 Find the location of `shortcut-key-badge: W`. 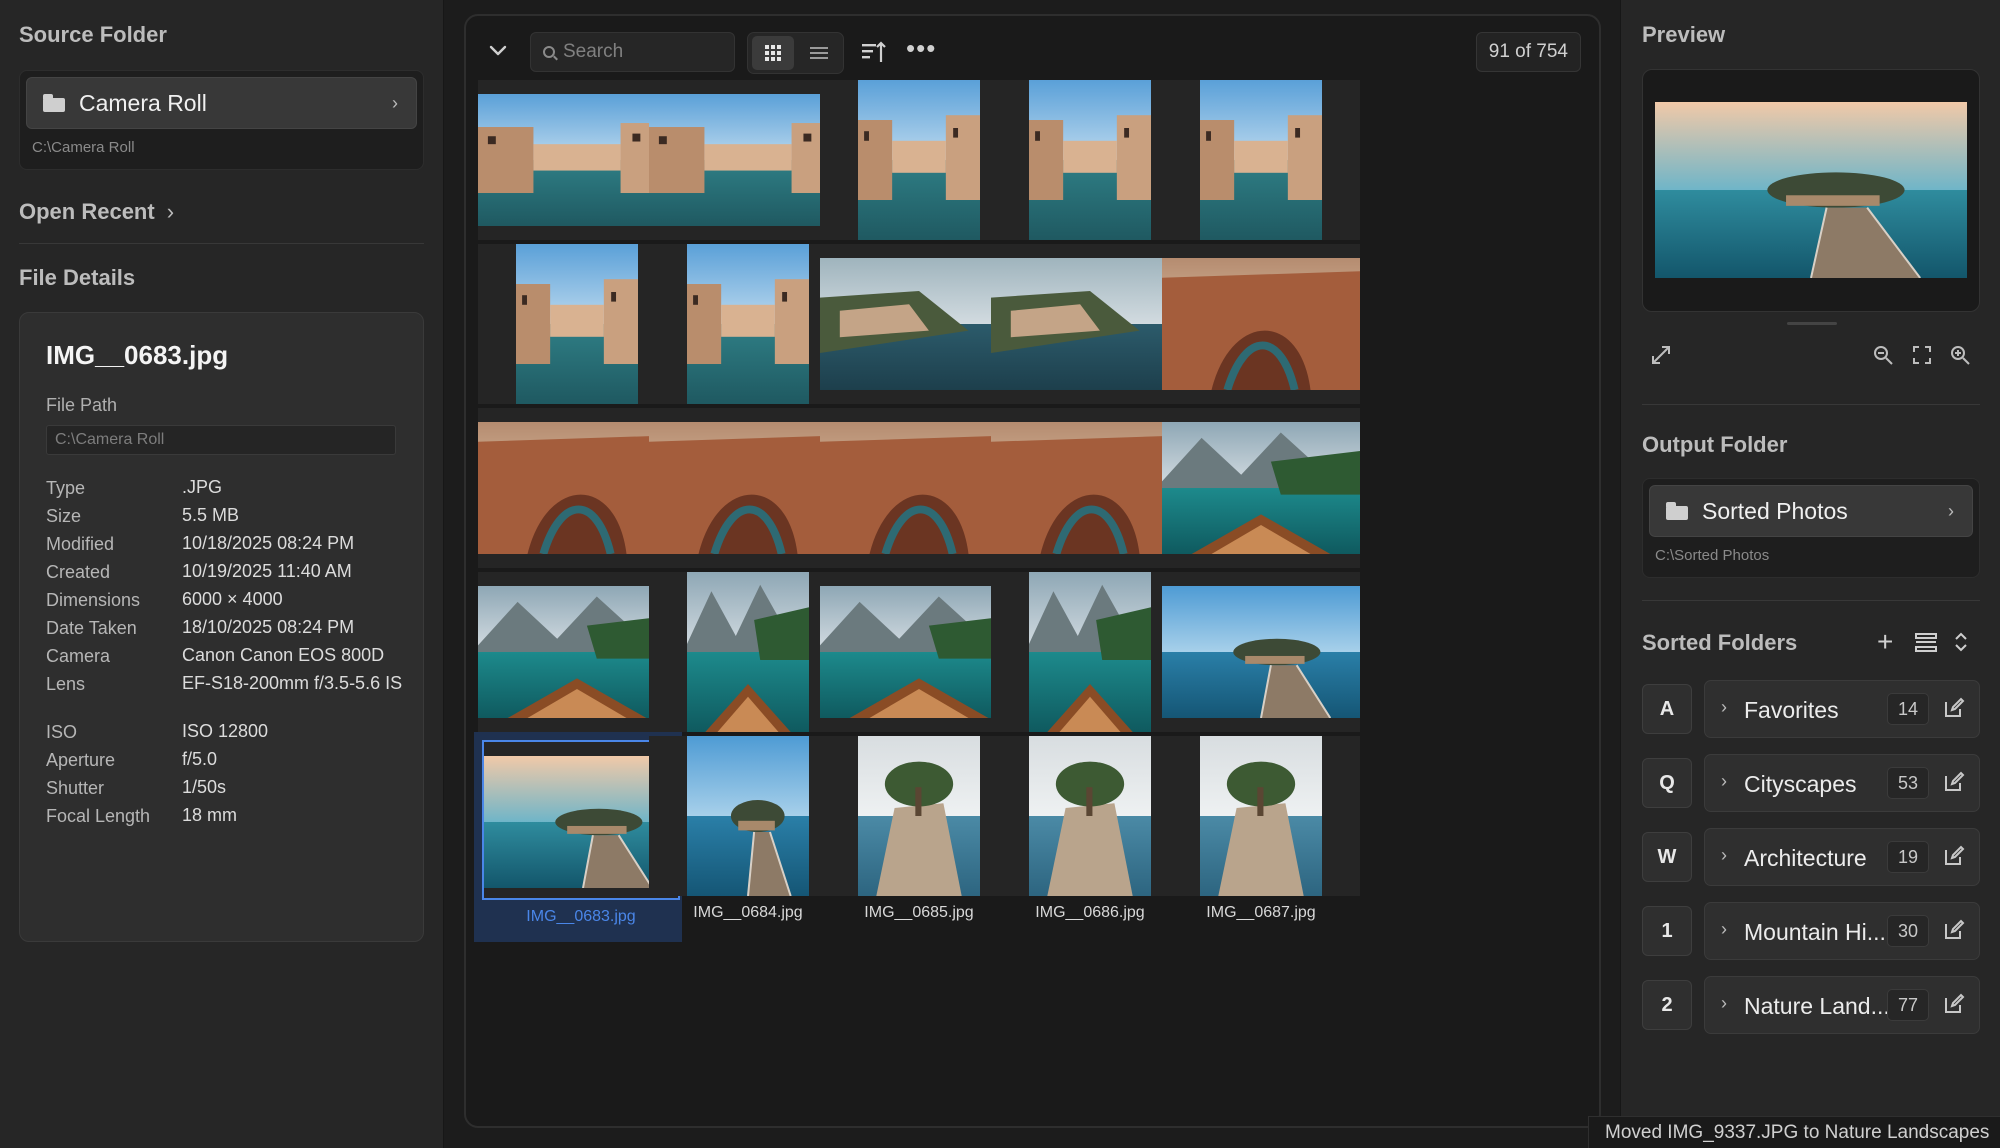

shortcut-key-badge: W is located at coordinates (1667, 857).